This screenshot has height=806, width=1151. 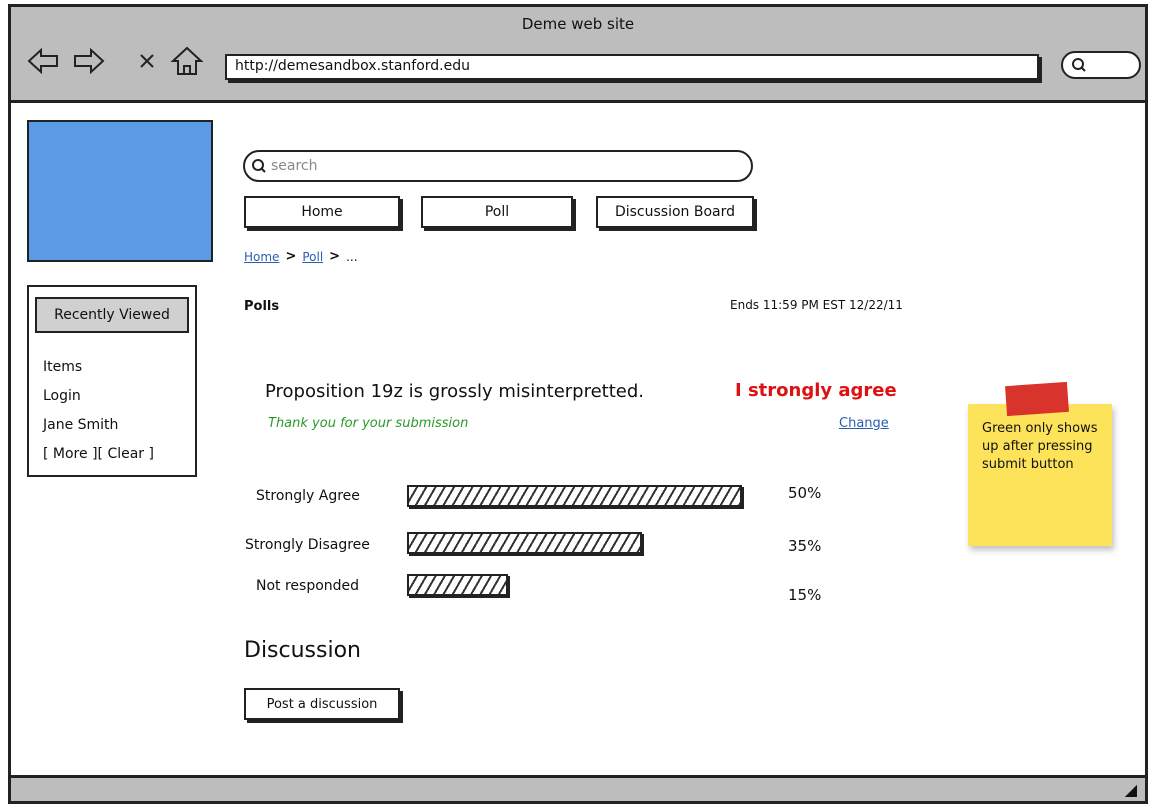 What do you see at coordinates (112, 315) in the screenshot?
I see `recently-viewed-header: Recently Viewed` at bounding box center [112, 315].